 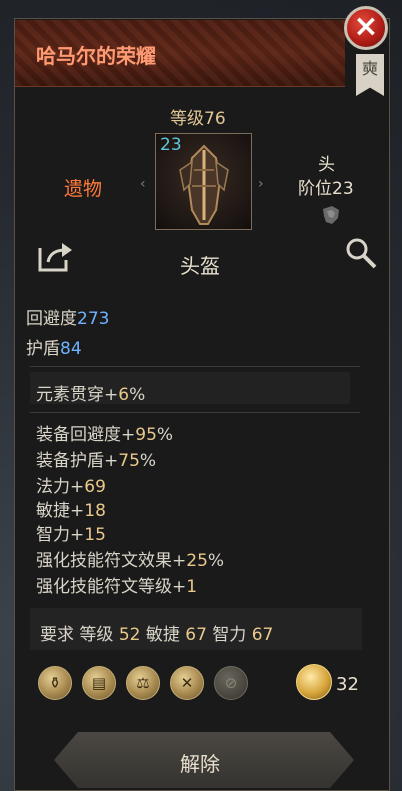 What do you see at coordinates (314, 682) in the screenshot?
I see `currency-orb-icon` at bounding box center [314, 682].